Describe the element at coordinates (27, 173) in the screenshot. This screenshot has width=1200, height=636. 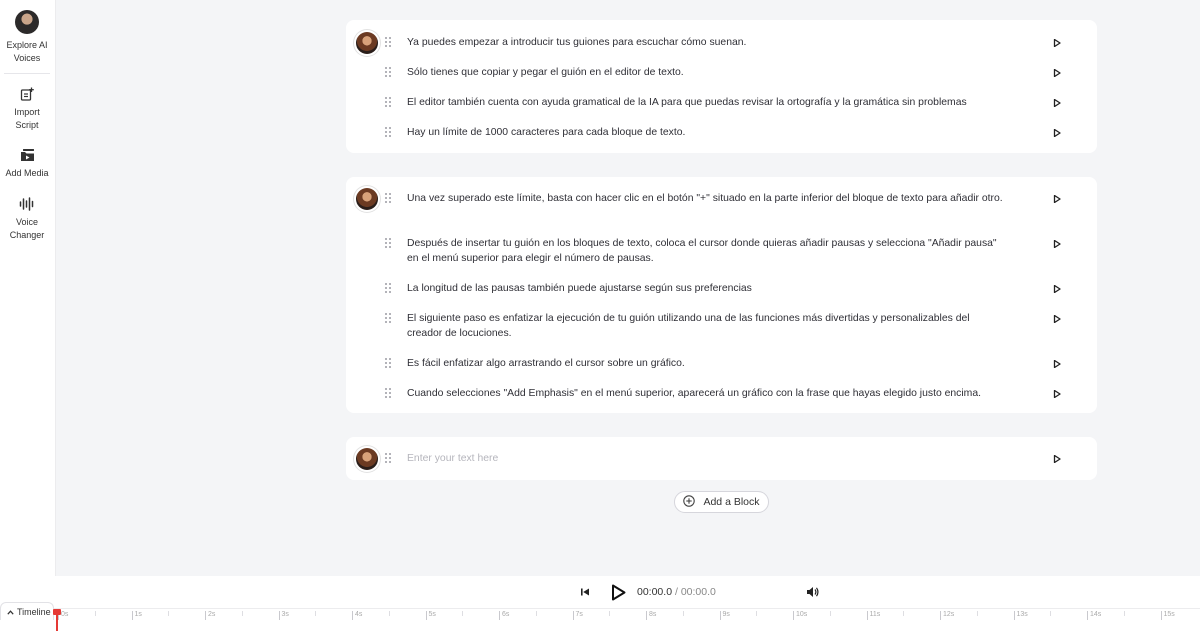
I see `sidebar-item-label: Add Media` at that location.